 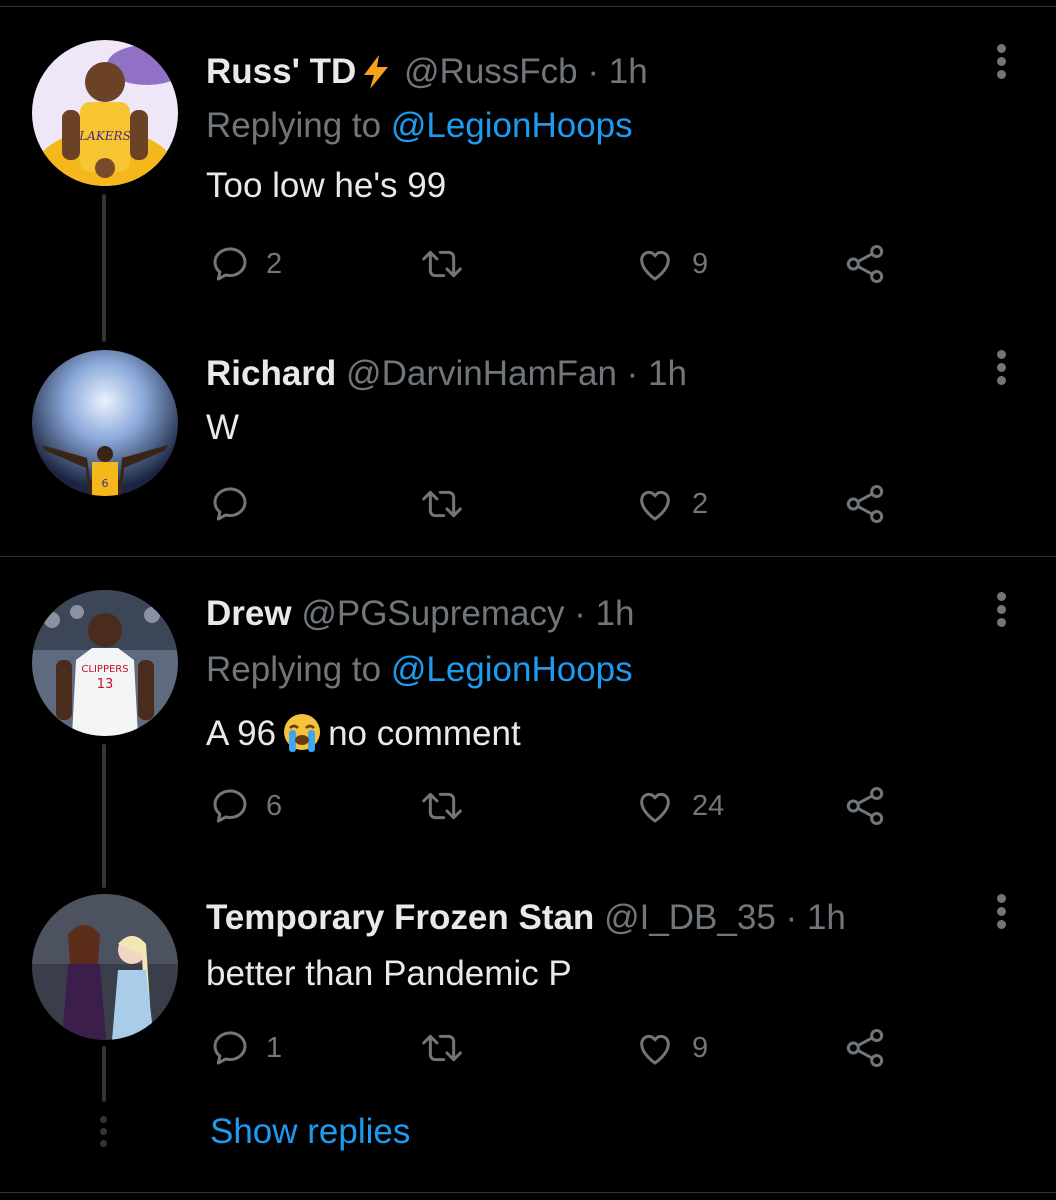 I want to click on replying-to: Replying to @LegionHoops, so click(x=419, y=670).